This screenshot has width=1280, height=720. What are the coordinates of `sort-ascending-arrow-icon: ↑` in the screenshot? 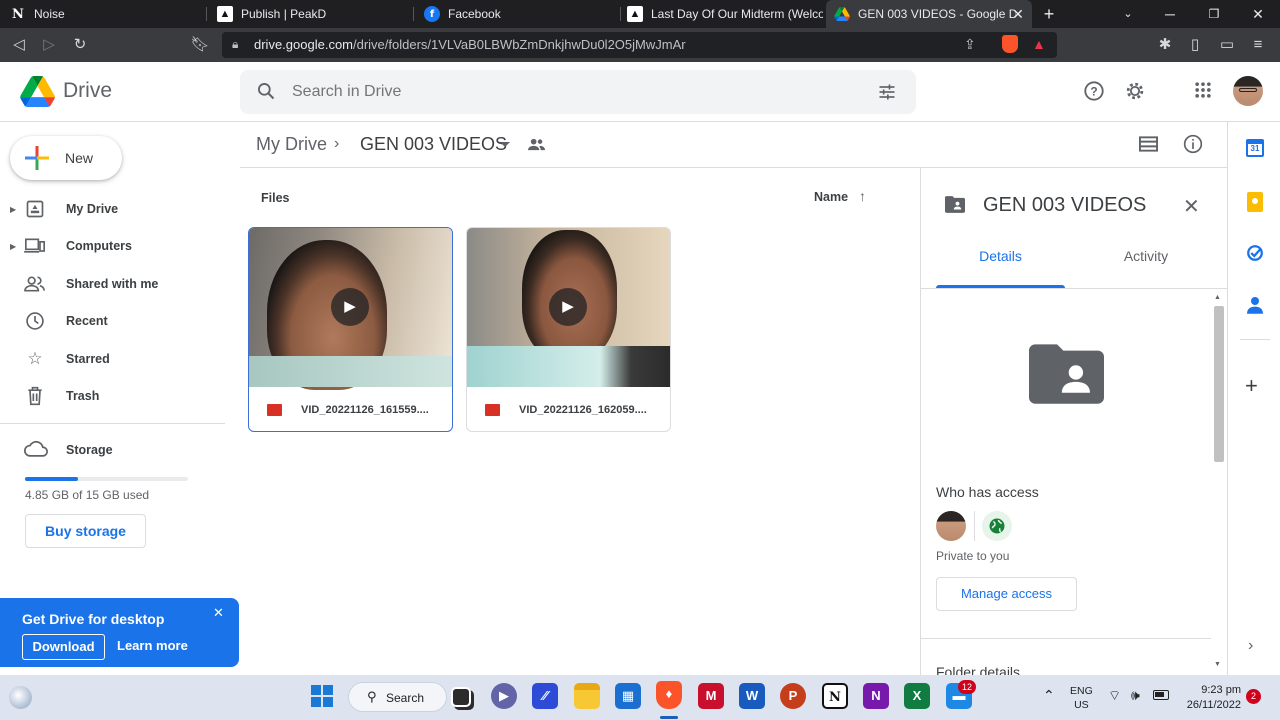 It's located at (862, 196).